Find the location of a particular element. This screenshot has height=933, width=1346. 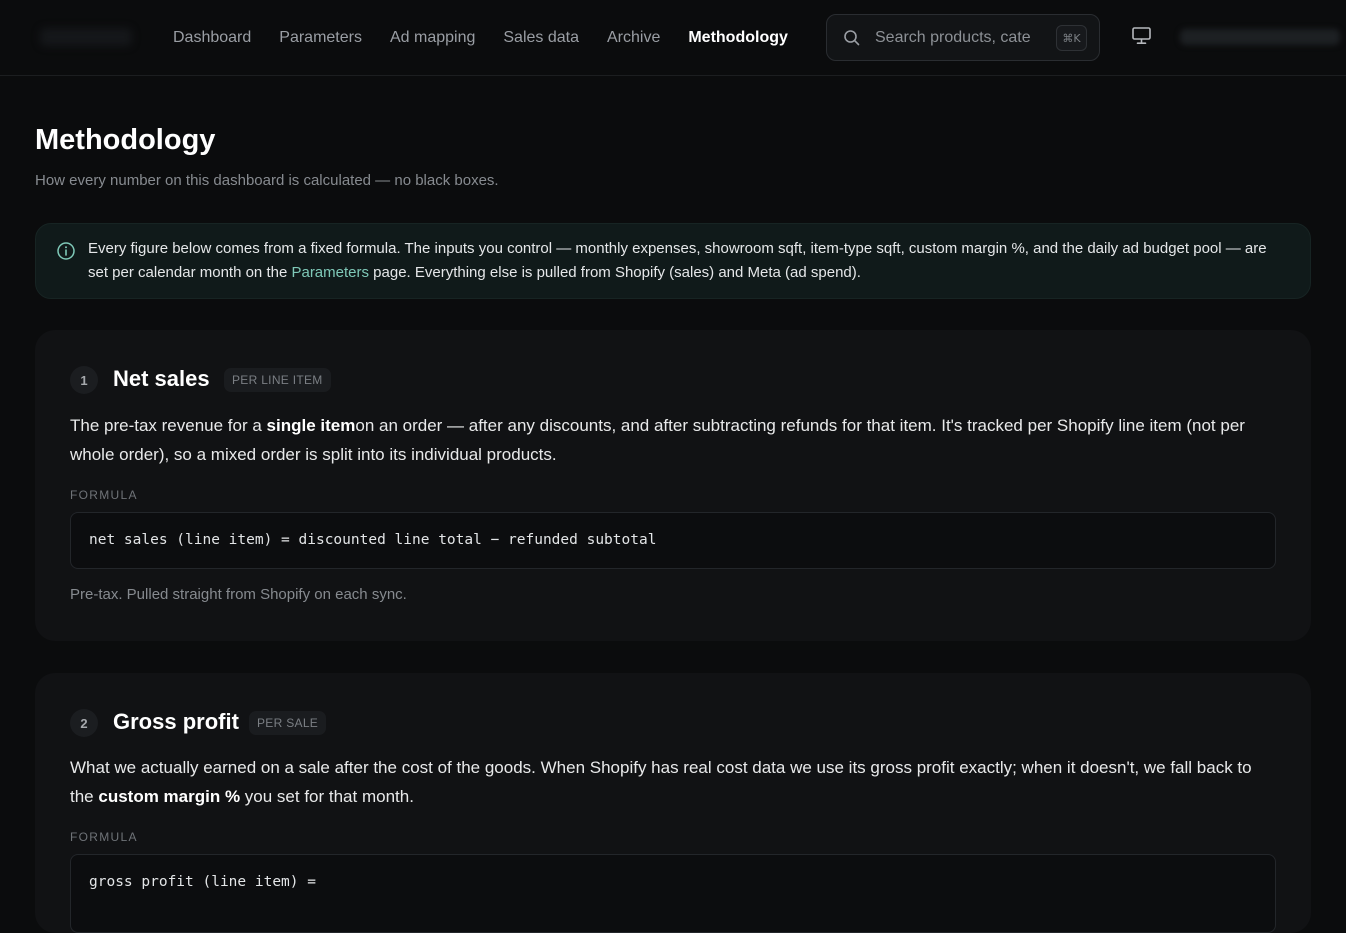

nav-parameters: Parameters is located at coordinates (320, 38).